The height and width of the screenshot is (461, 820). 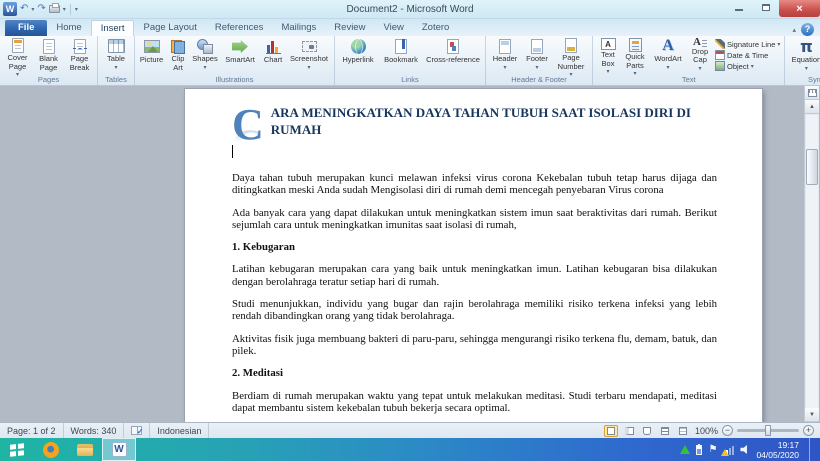 I want to click on tab-file: File, so click(x=26, y=28).